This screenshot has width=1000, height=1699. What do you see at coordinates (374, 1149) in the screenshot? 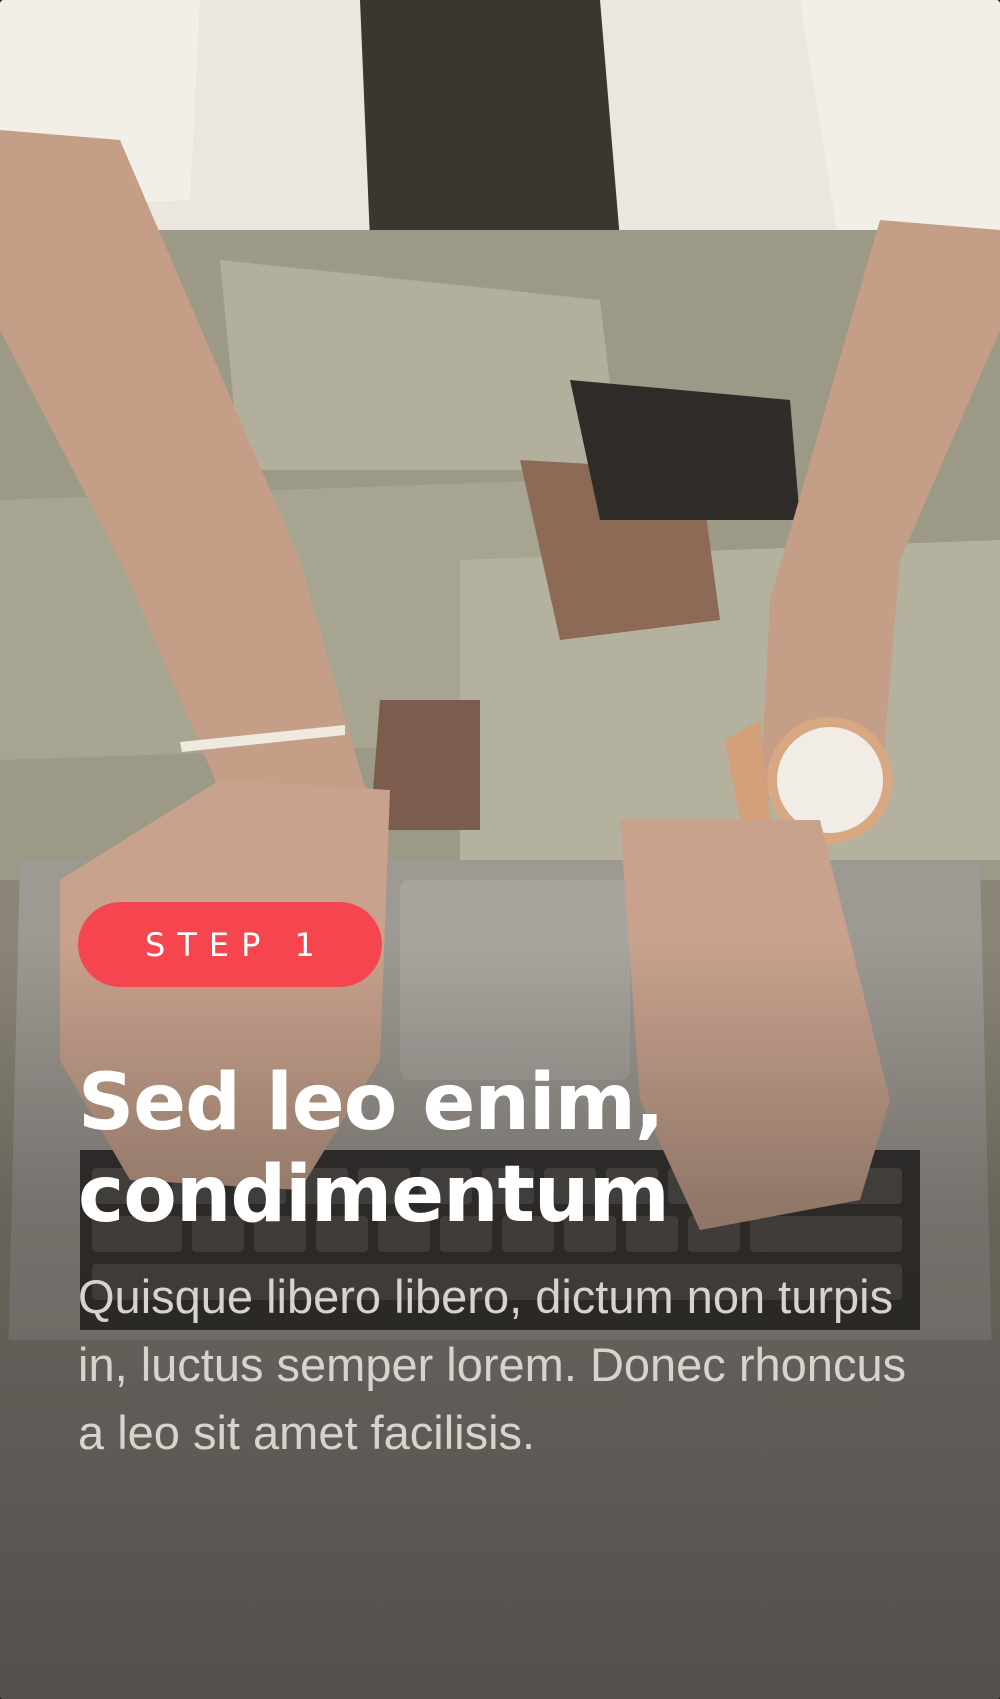
I see `onboarding-headline: Sed leo enim, condimentum` at bounding box center [374, 1149].